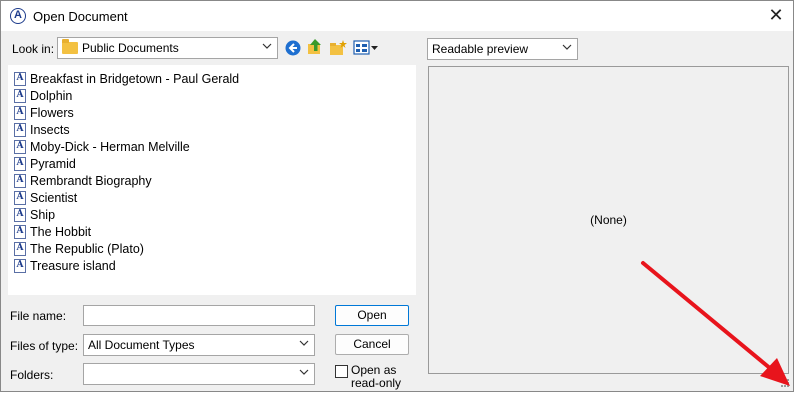  I want to click on close-button: ✕, so click(776, 16).